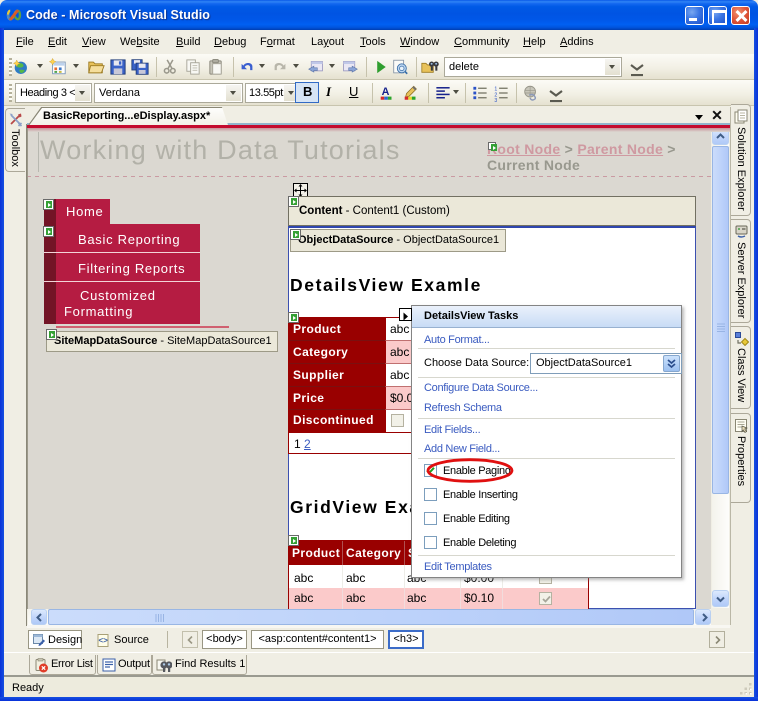  Describe the element at coordinates (495, 100) in the screenshot. I see `svg-text: 3` at that location.